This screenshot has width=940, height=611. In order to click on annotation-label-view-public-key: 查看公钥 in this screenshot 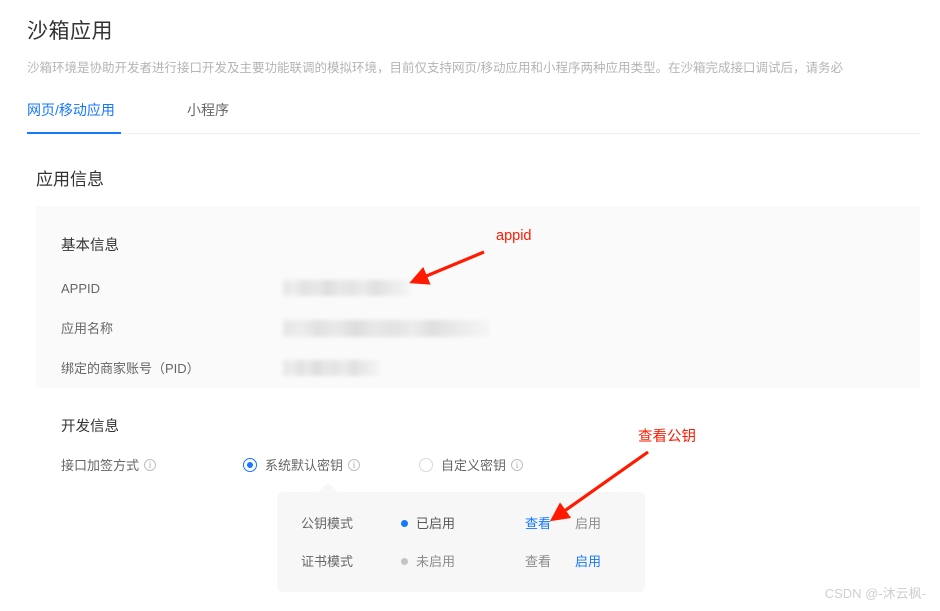, I will do `click(667, 437)`.